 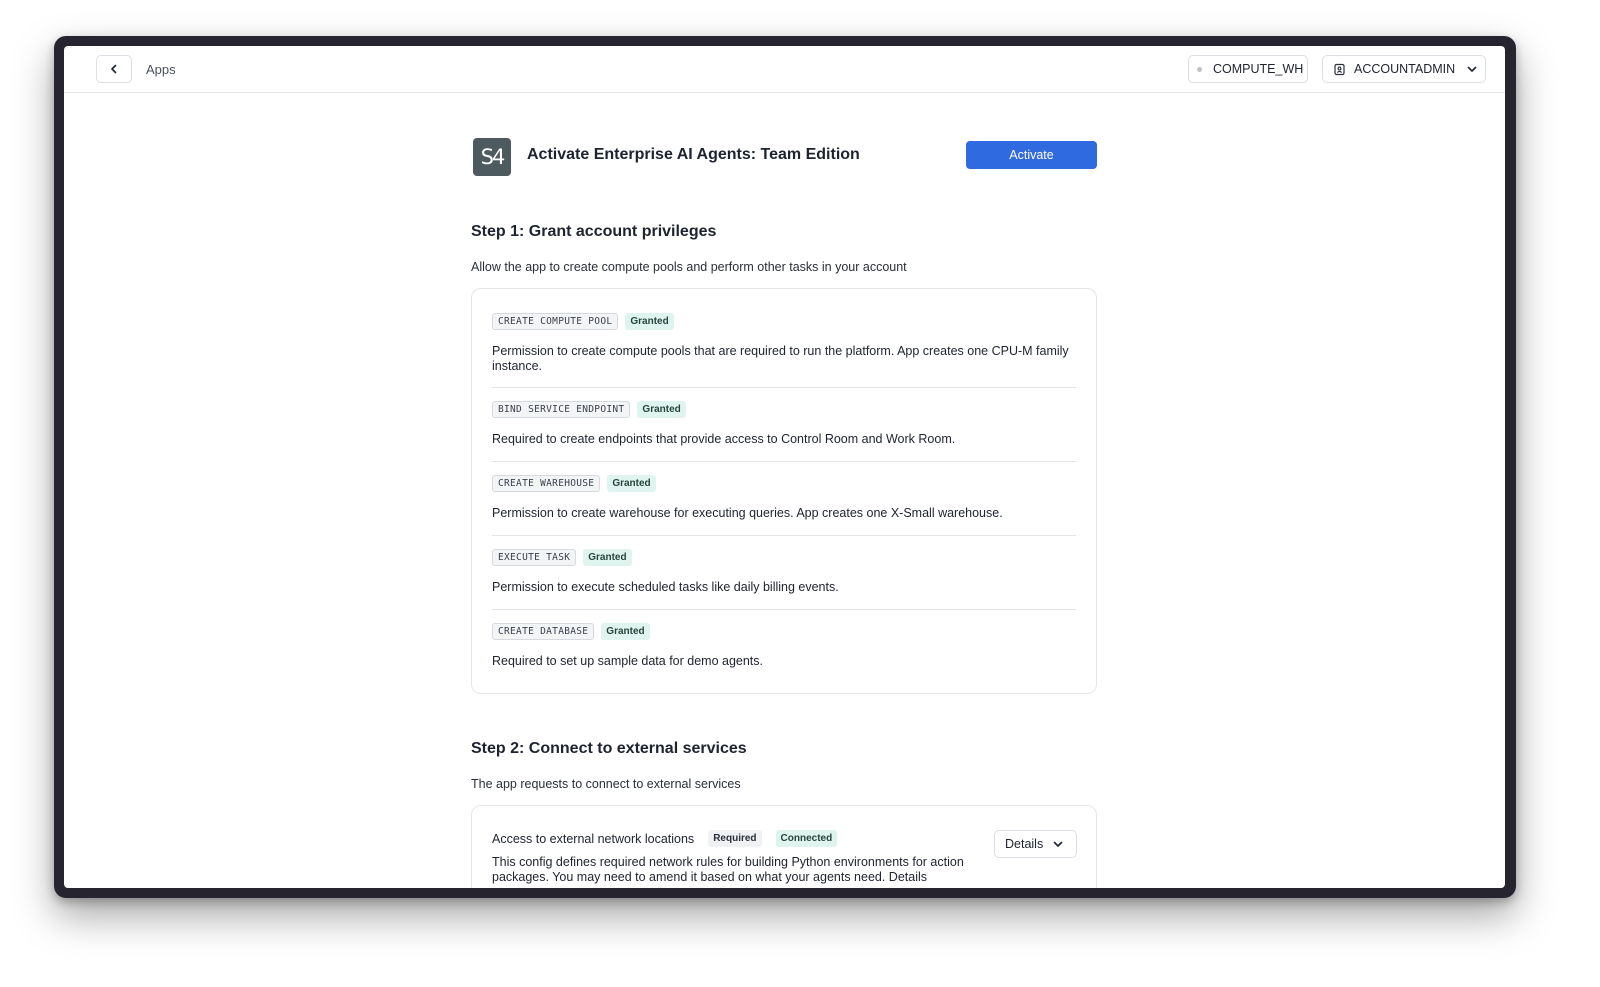 I want to click on details-button: Details, so click(x=1035, y=844).